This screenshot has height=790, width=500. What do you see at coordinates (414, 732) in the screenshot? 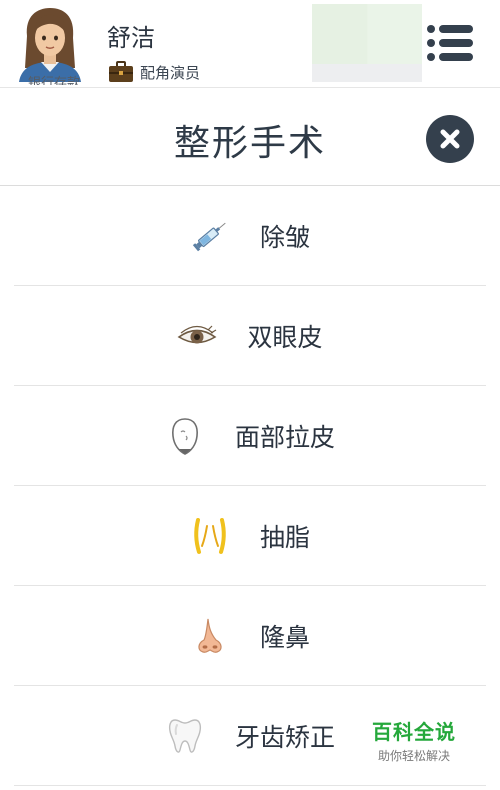
I see `watermark-title: 百科全说` at bounding box center [414, 732].